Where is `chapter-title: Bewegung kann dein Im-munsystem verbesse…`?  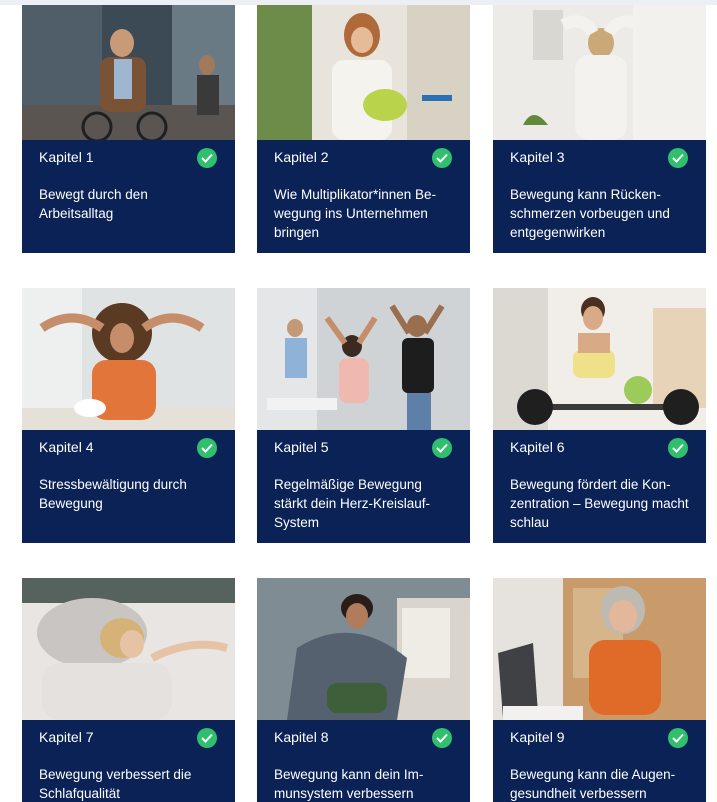 chapter-title: Bewegung kann dein Im-munsystem verbesse… is located at coordinates (349, 784).